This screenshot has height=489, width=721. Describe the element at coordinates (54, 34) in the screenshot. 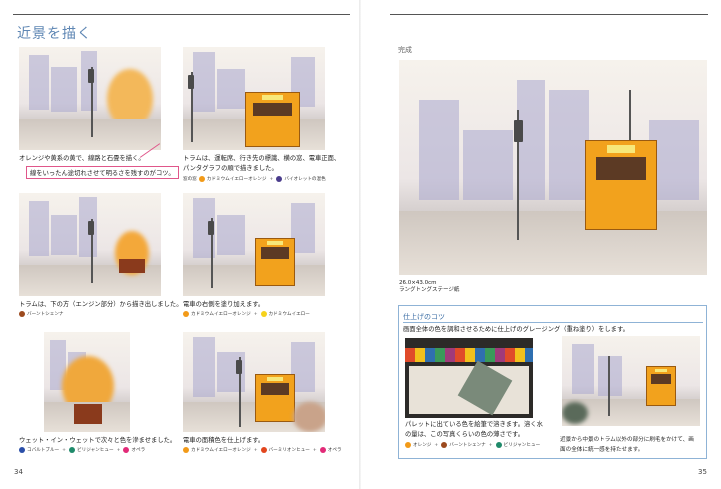

I see `page-title: 近景を描く` at that location.